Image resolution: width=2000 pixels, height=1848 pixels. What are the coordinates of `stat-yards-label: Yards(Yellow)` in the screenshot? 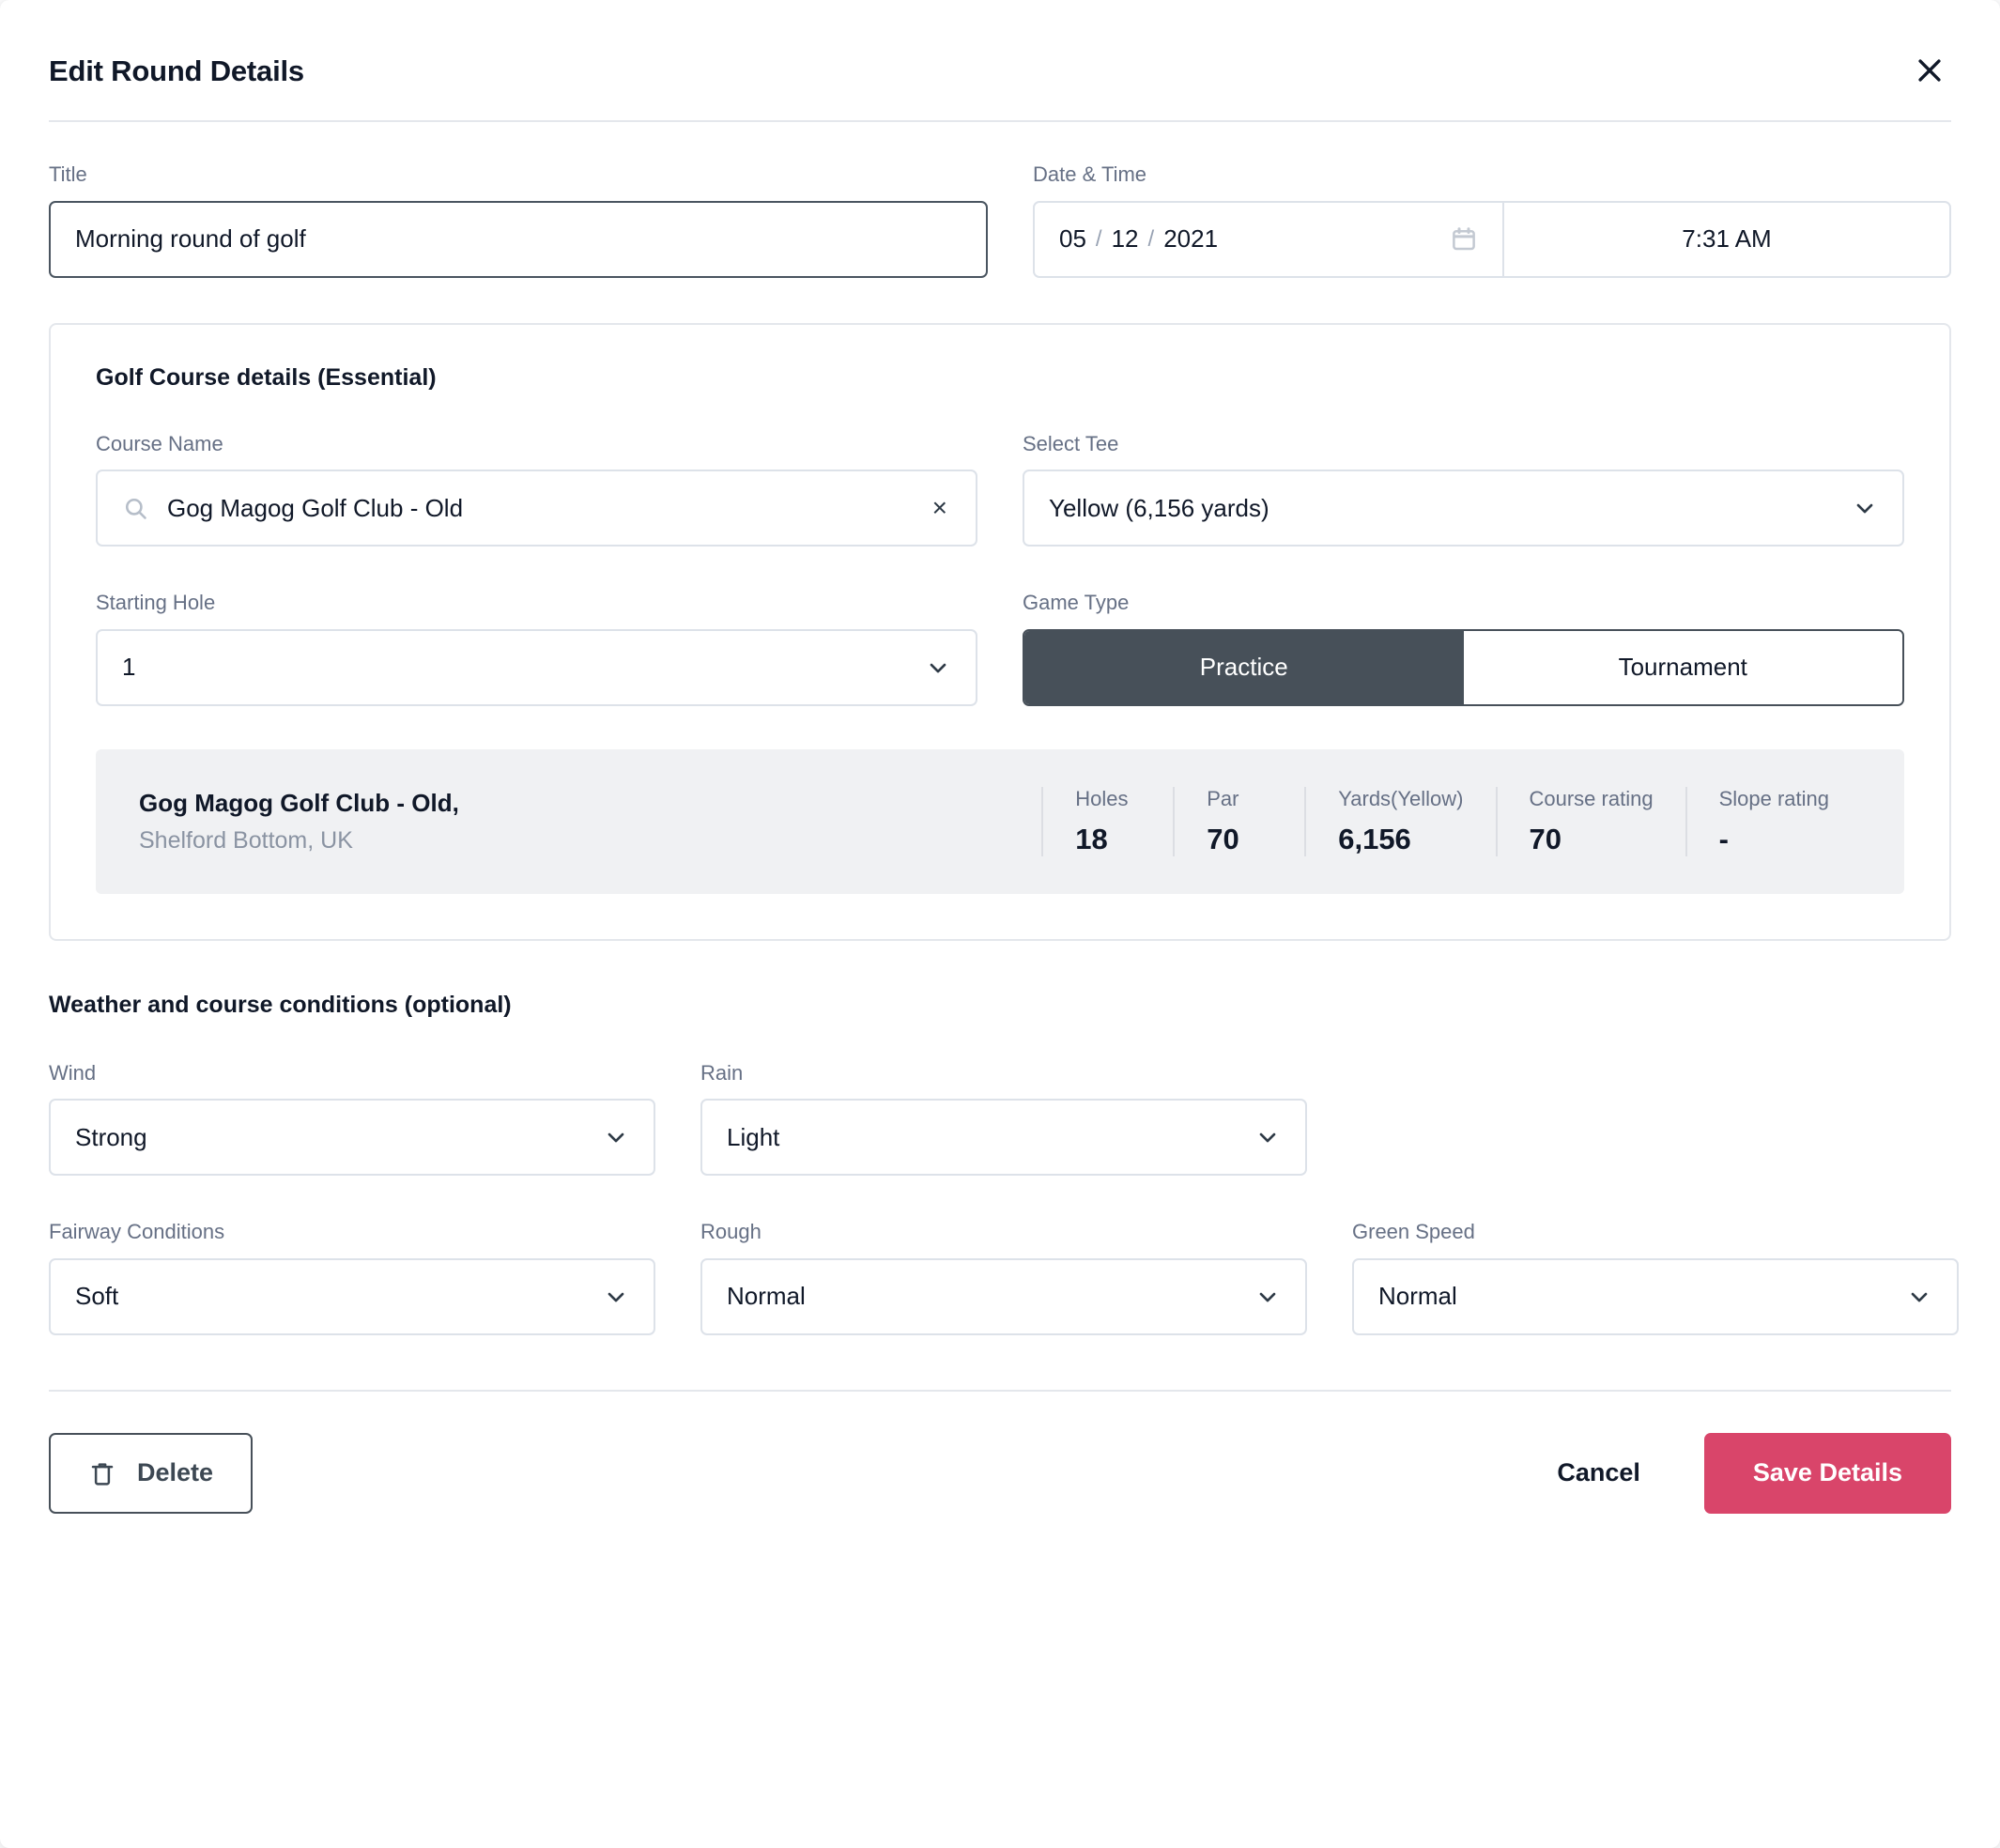 It's located at (1401, 798).